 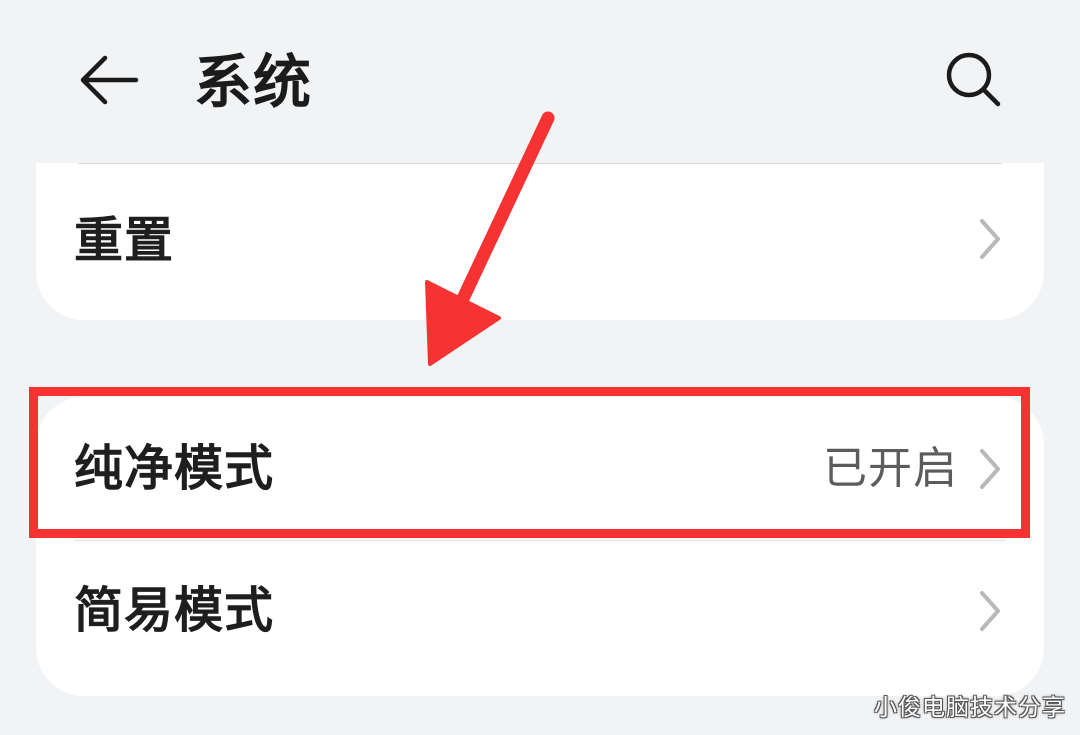 What do you see at coordinates (124, 240) in the screenshot?
I see `reset-label: 重置` at bounding box center [124, 240].